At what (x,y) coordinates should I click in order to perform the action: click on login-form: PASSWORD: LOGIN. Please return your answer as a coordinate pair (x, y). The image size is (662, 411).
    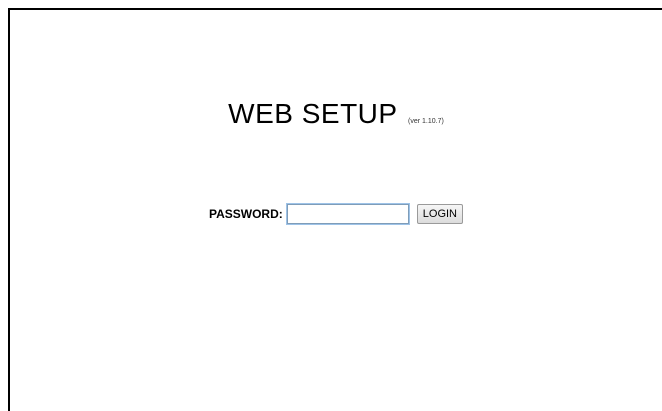
    Looking at the image, I should click on (336, 214).